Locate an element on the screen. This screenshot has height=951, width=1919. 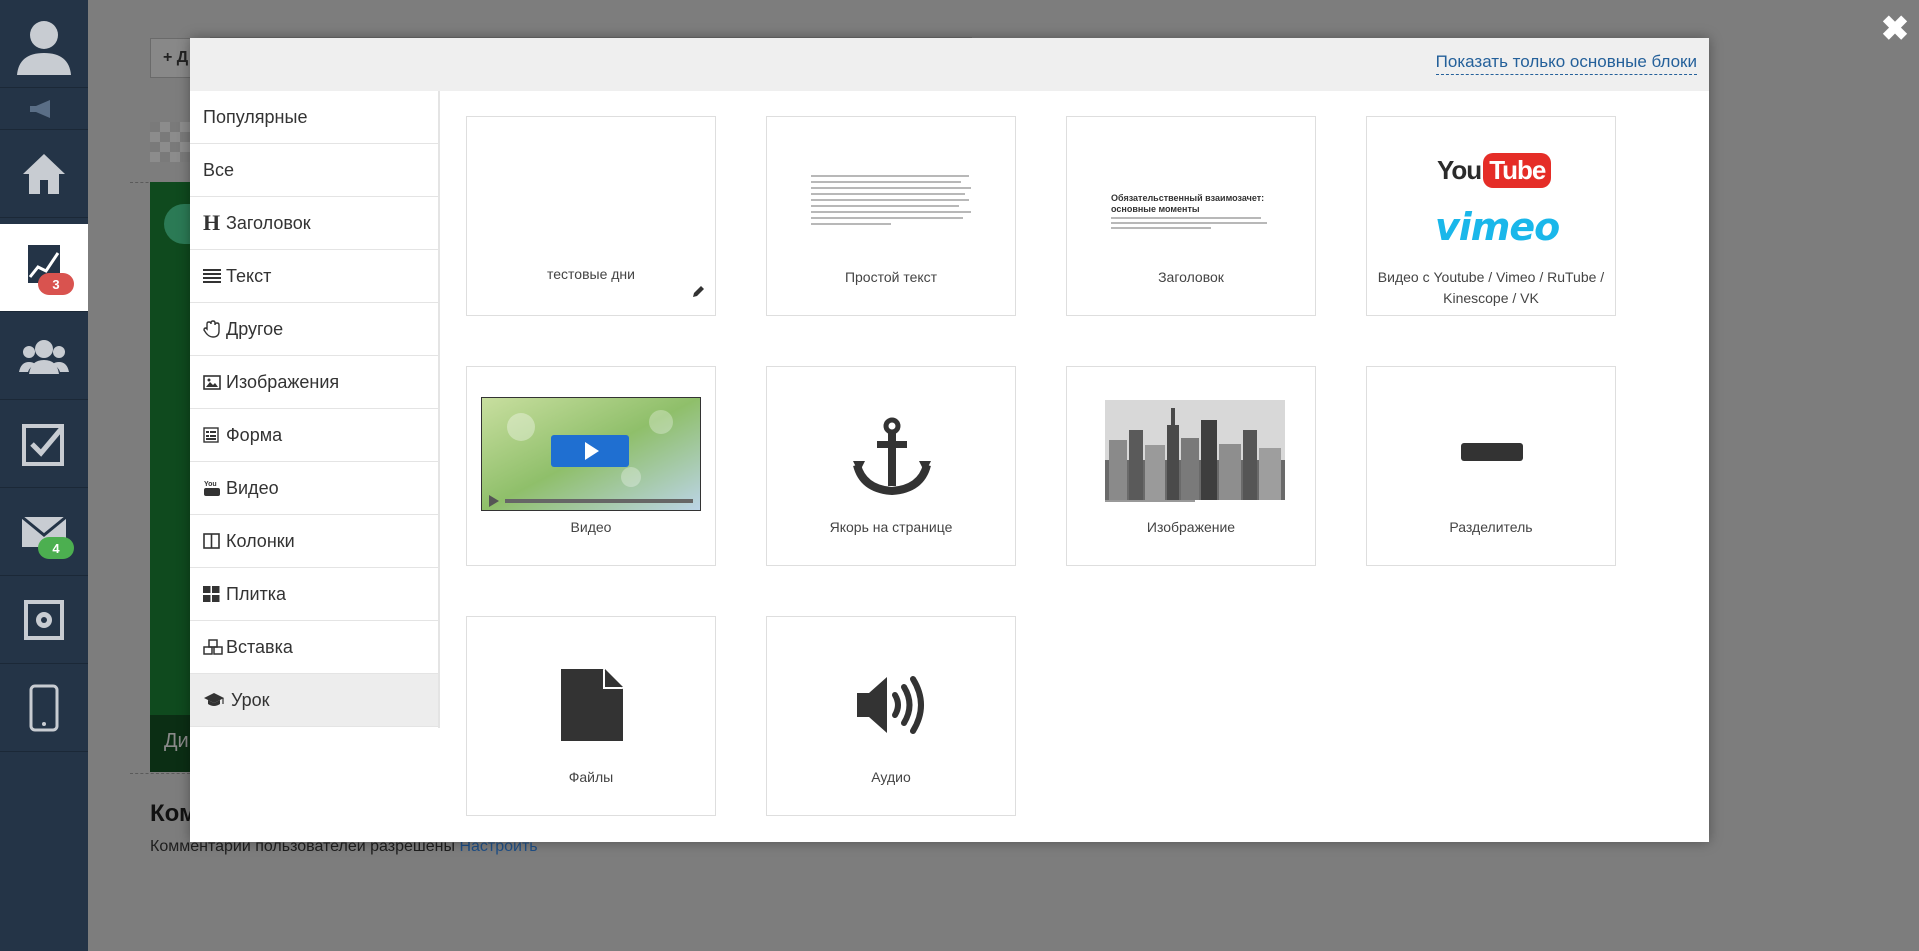
category-label: Видео is located at coordinates (252, 487).